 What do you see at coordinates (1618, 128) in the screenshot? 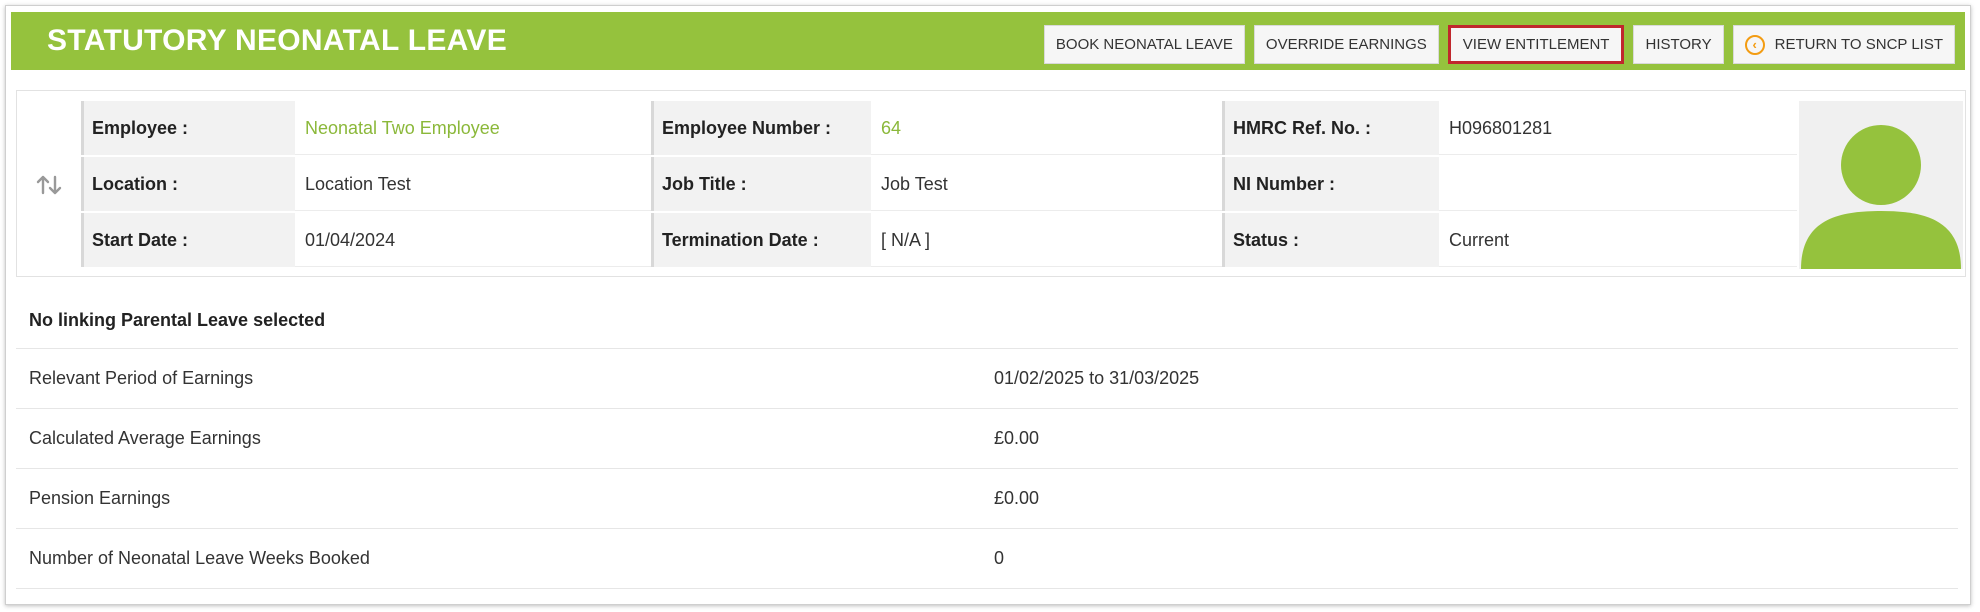
I see `hmrc-ref-value: H096801281` at bounding box center [1618, 128].